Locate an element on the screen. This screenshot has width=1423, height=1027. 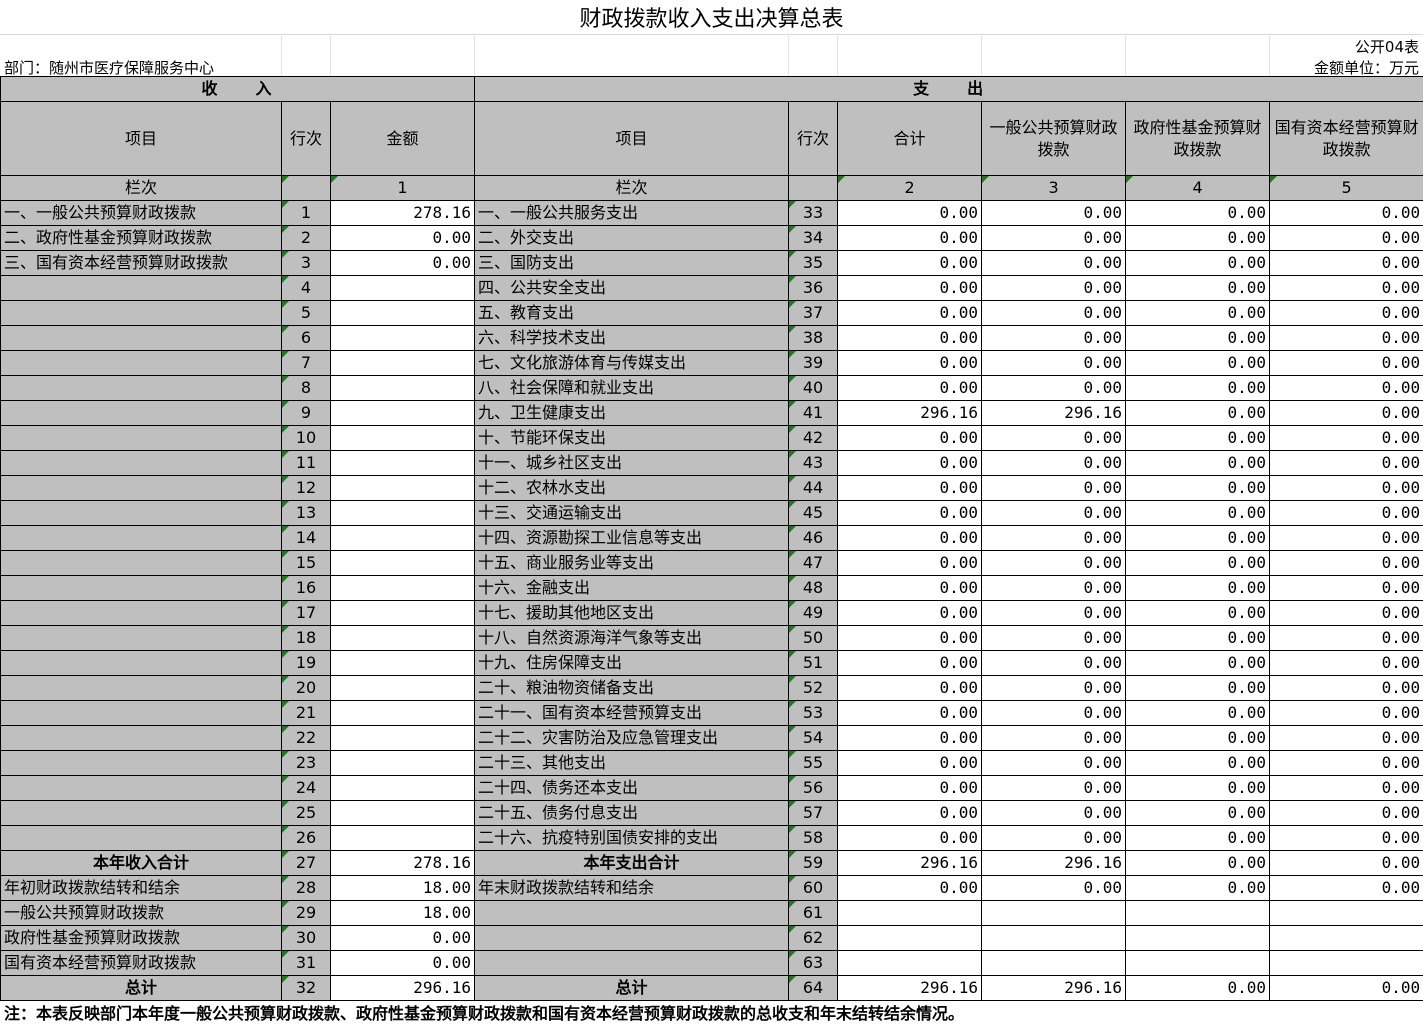
expense-row-no: 35 is located at coordinates (813, 263).